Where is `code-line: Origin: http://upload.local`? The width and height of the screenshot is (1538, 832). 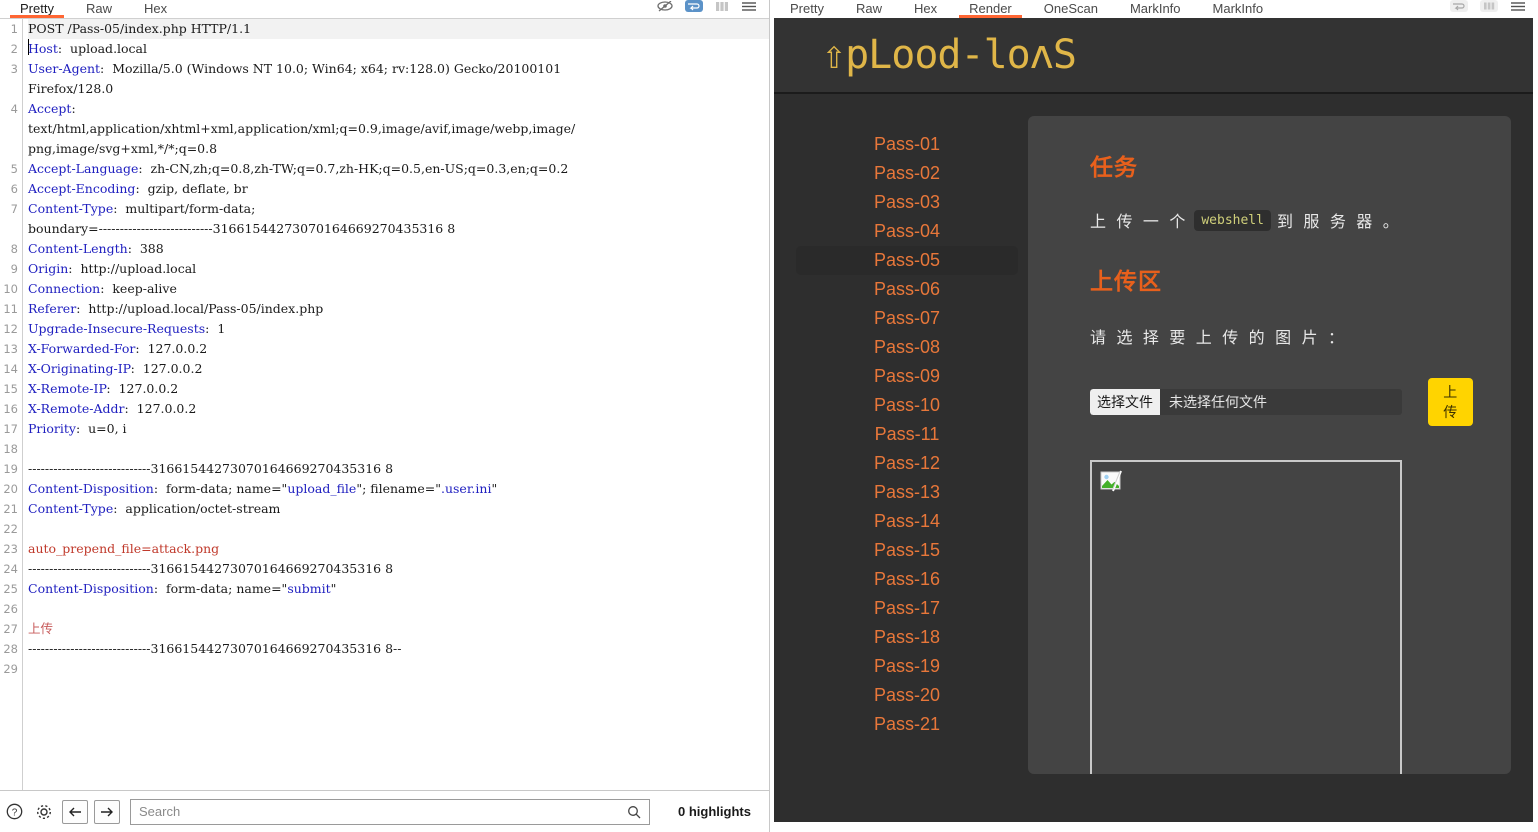
code-line: Origin: http://upload.local is located at coordinates (398, 269).